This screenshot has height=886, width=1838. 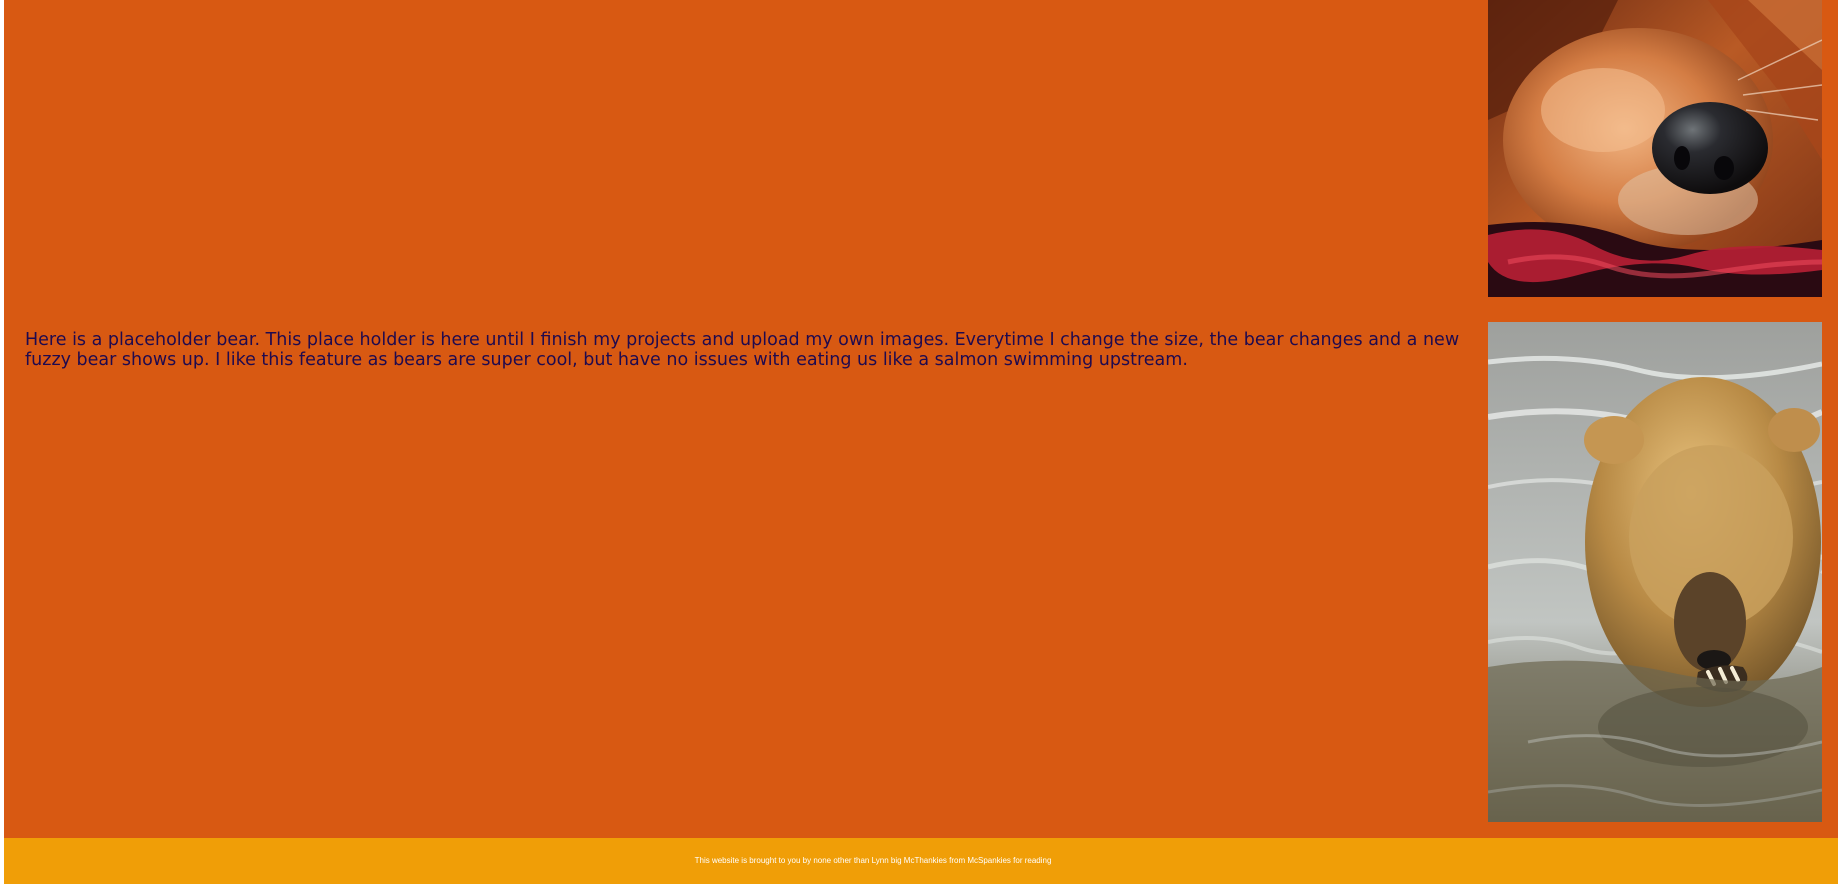 What do you see at coordinates (1655, 572) in the screenshot?
I see `bear-photo` at bounding box center [1655, 572].